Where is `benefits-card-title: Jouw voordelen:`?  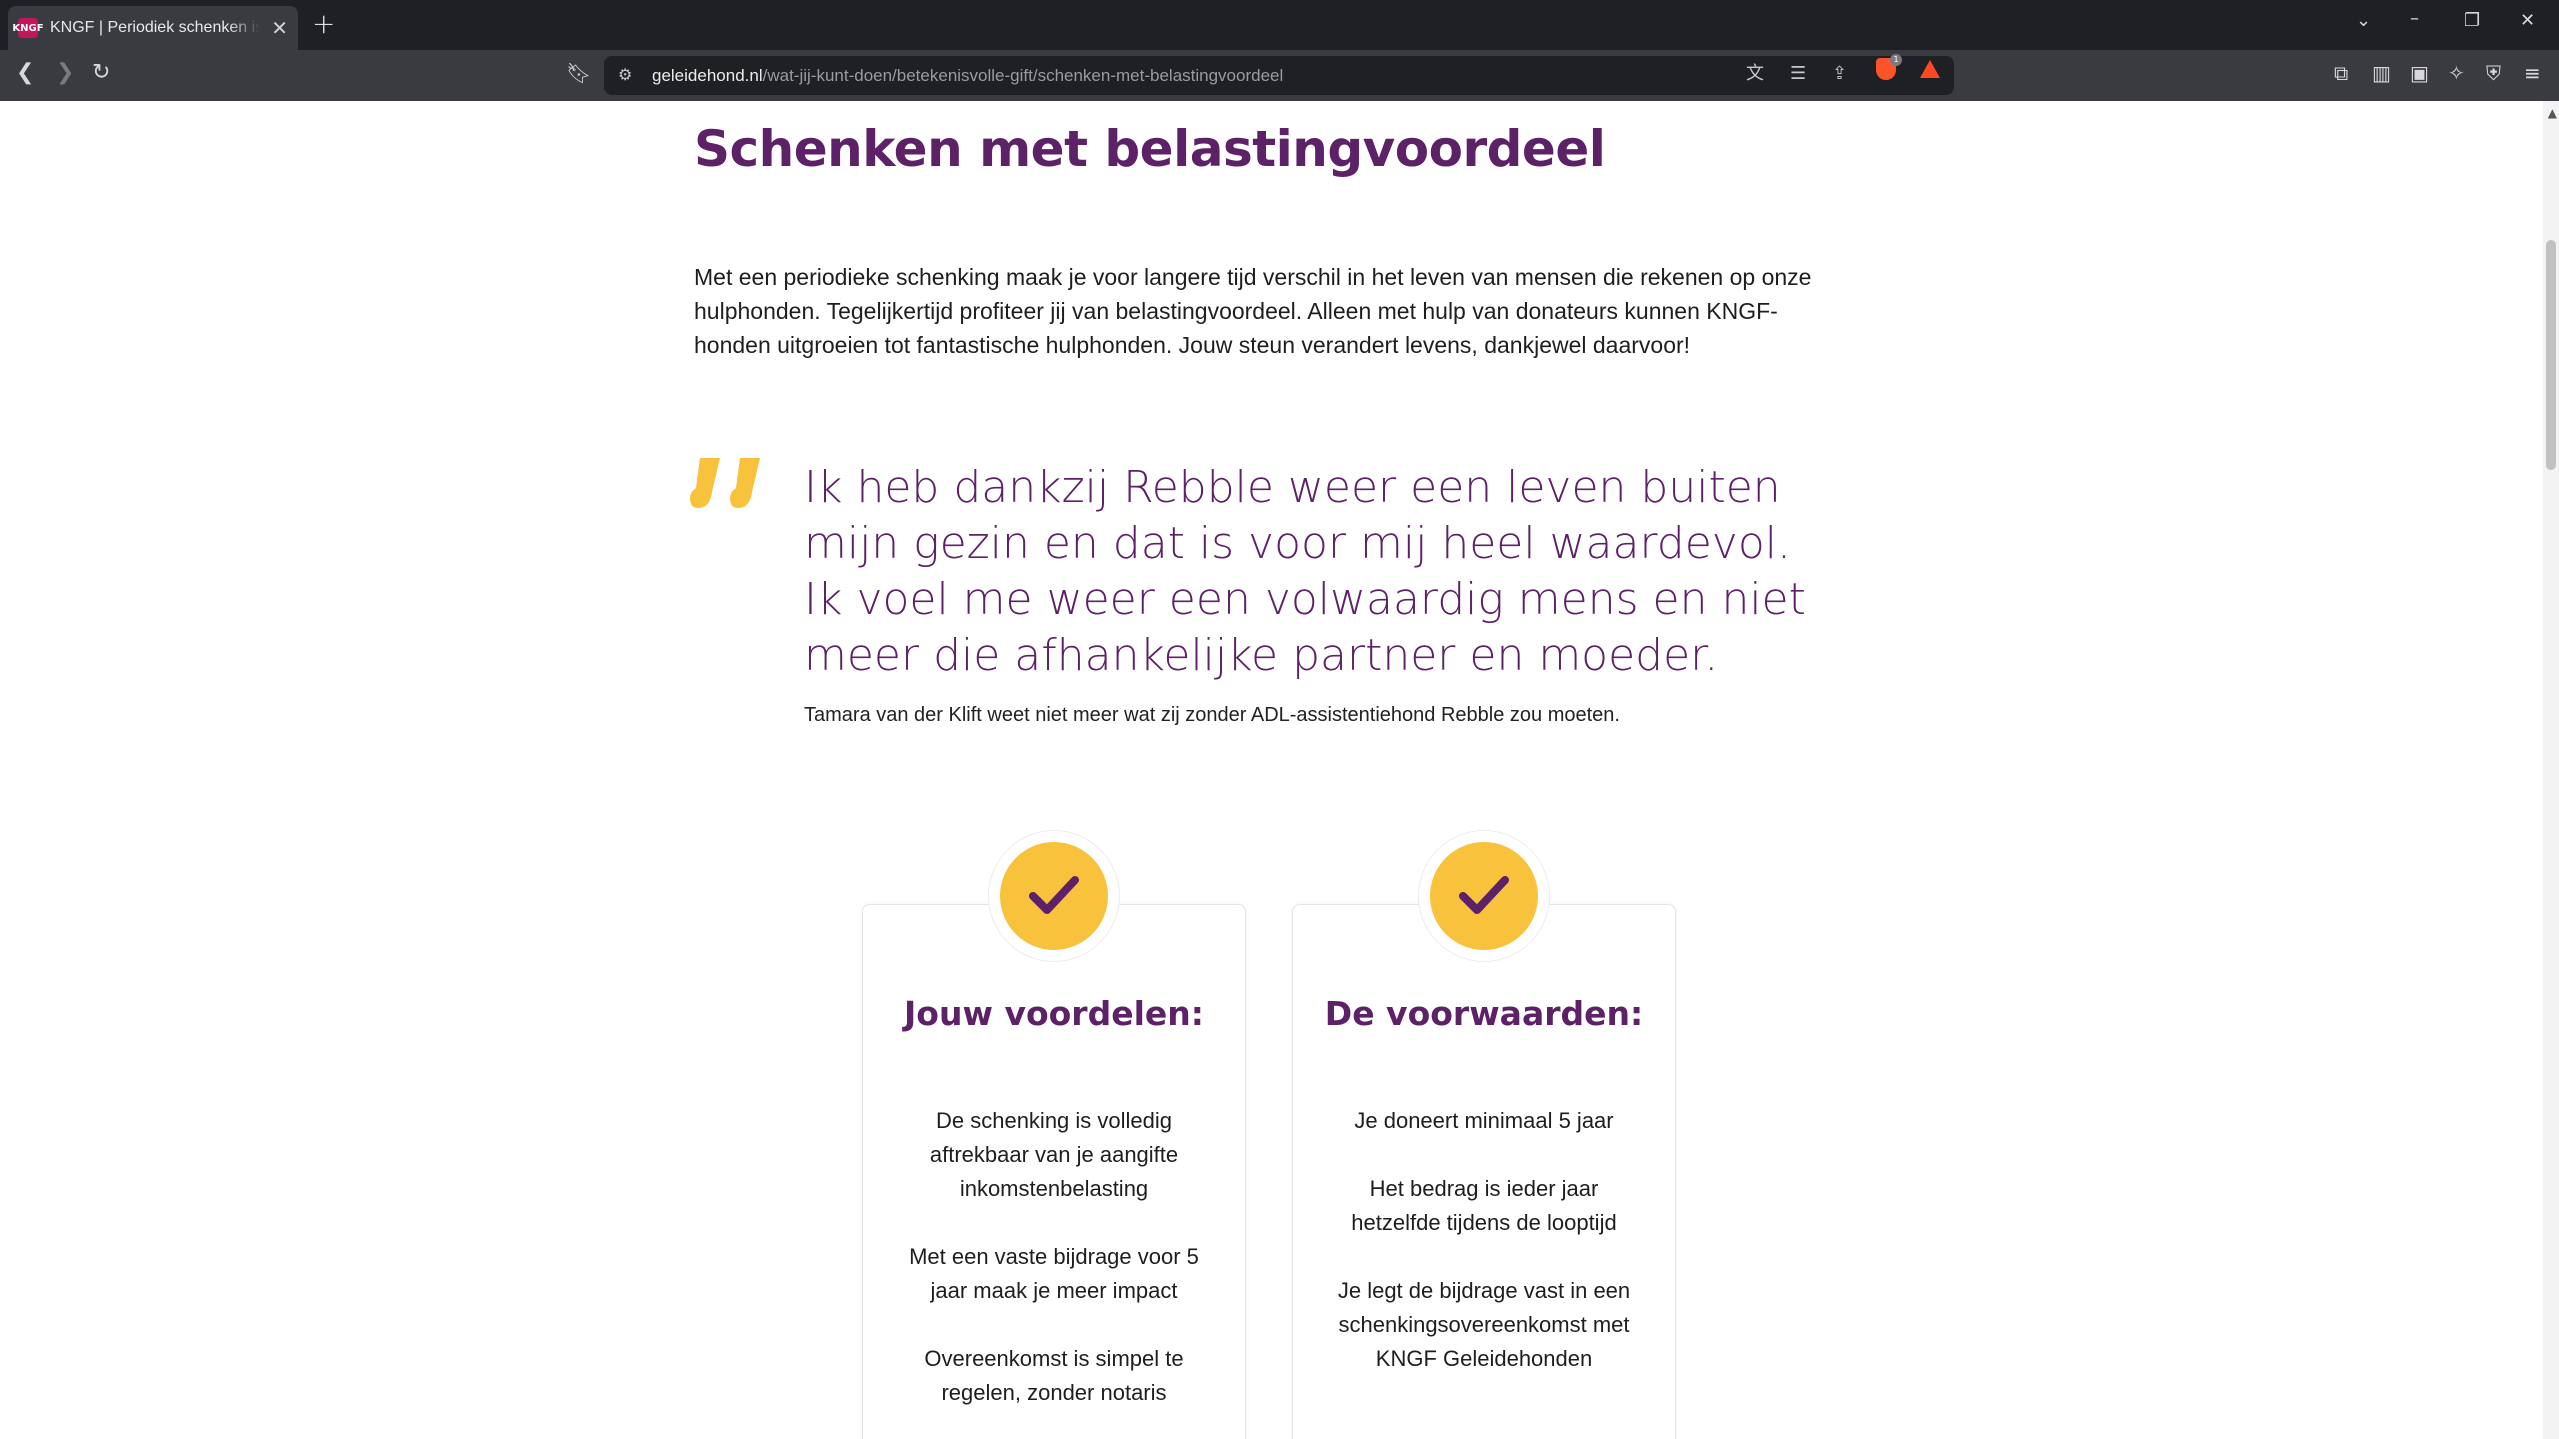
benefits-card-title: Jouw voordelen: is located at coordinates (1054, 1013).